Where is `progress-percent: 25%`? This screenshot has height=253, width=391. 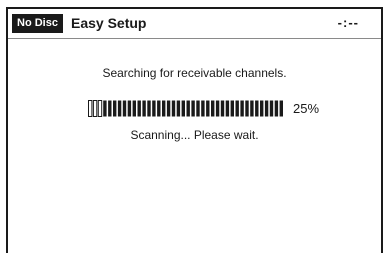 progress-percent: 25% is located at coordinates (306, 108).